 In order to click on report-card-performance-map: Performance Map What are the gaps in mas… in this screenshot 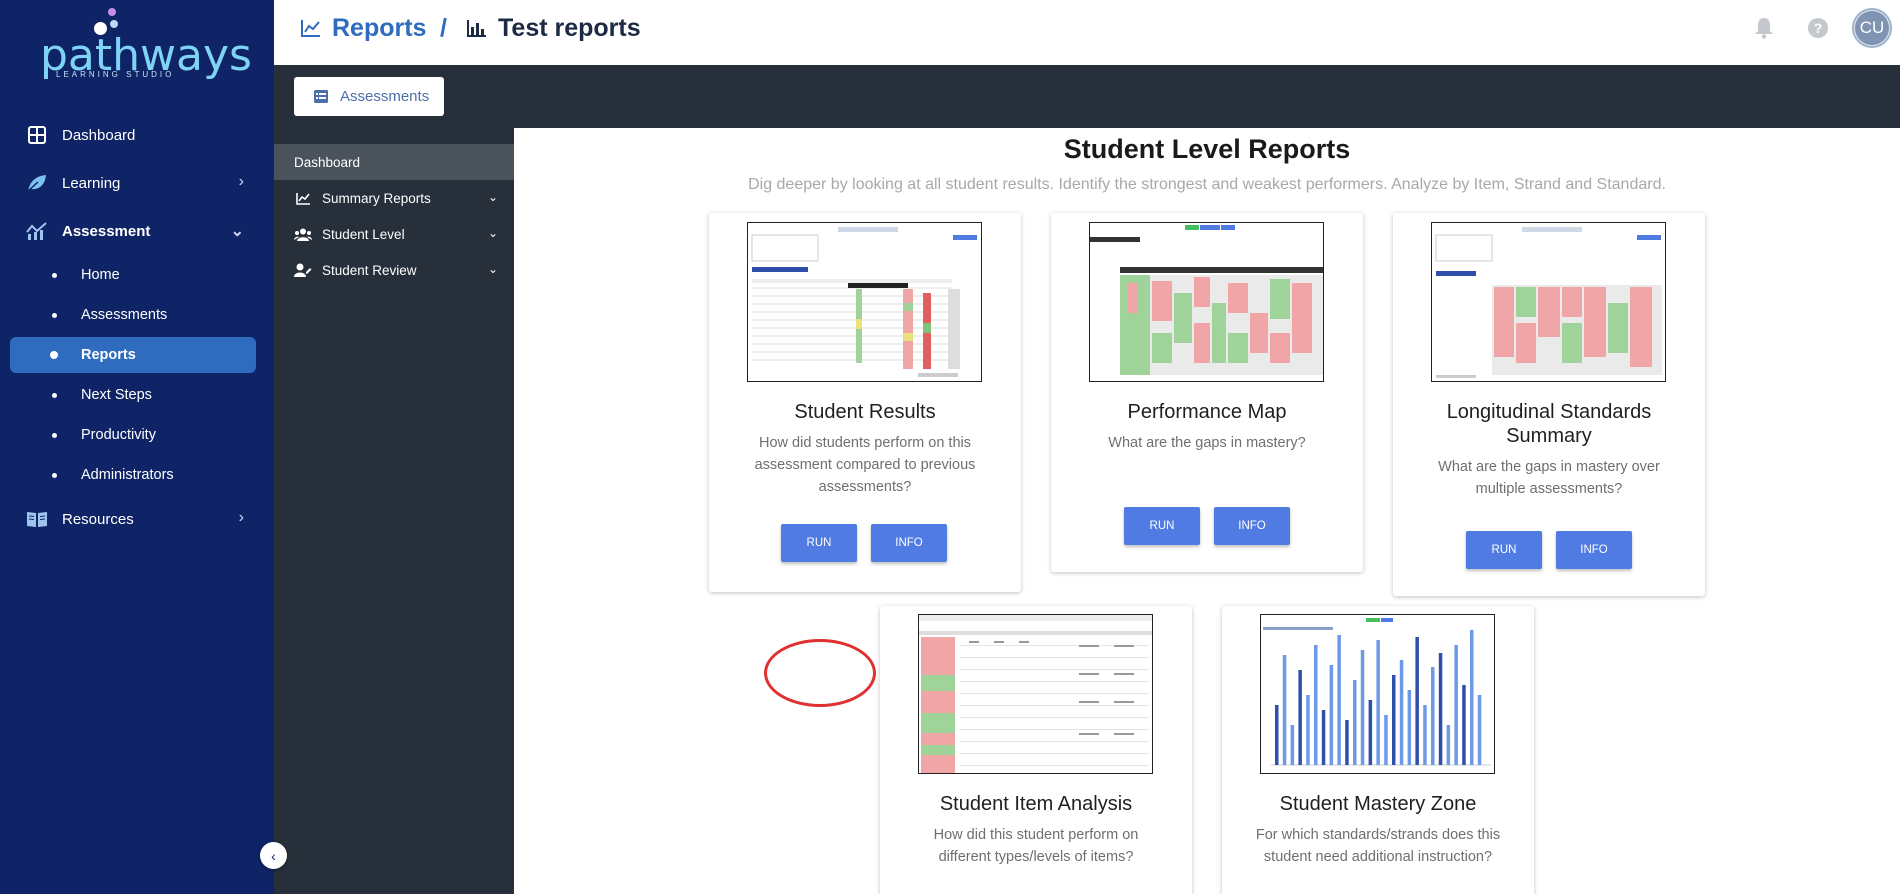, I will do `click(1207, 392)`.